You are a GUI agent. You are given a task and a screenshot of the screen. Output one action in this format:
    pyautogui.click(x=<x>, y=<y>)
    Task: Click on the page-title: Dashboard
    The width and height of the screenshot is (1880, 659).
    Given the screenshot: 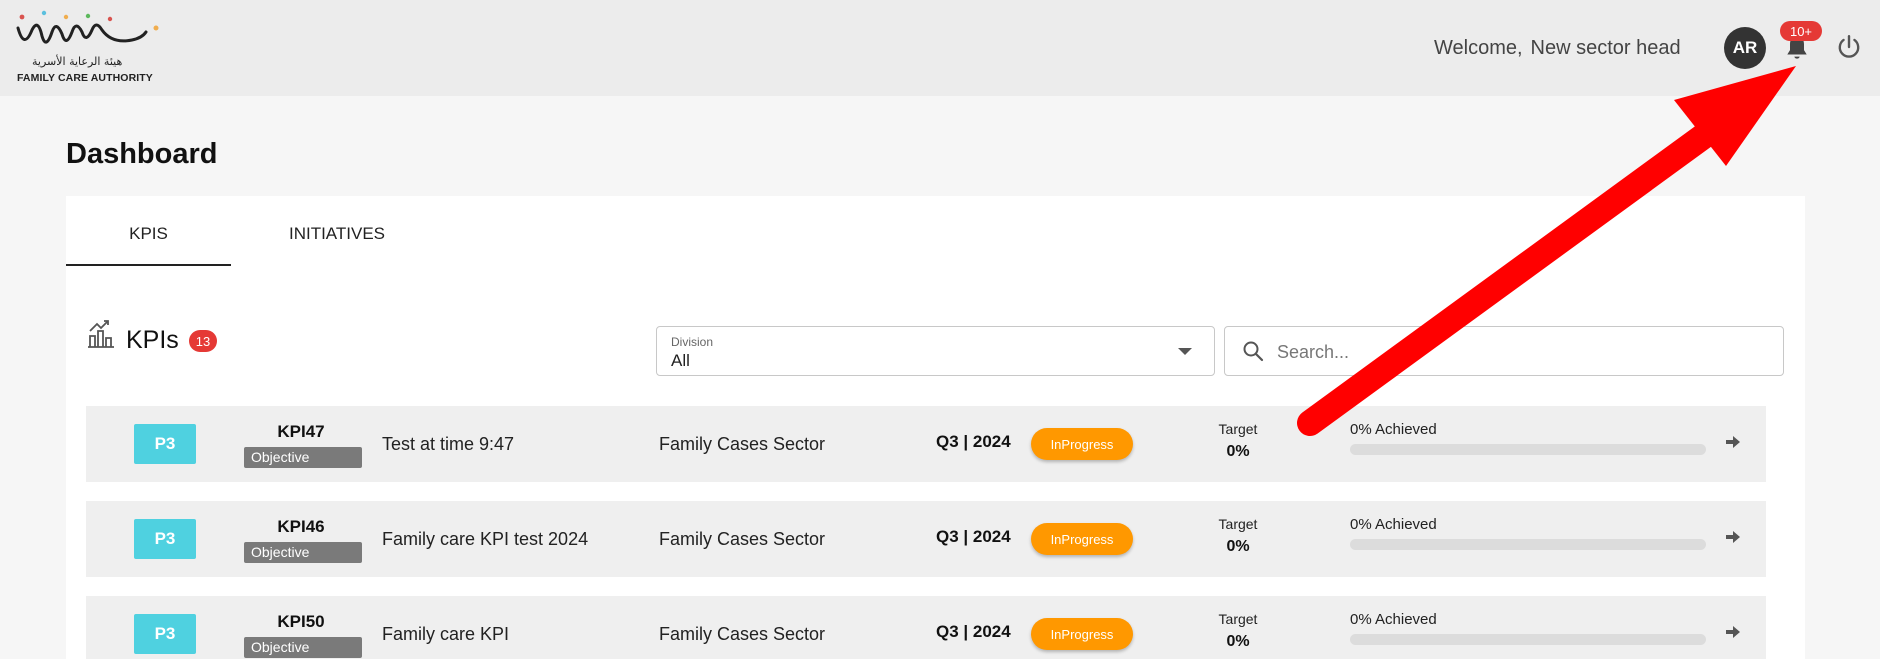 What is the action you would take?
    pyautogui.click(x=142, y=154)
    